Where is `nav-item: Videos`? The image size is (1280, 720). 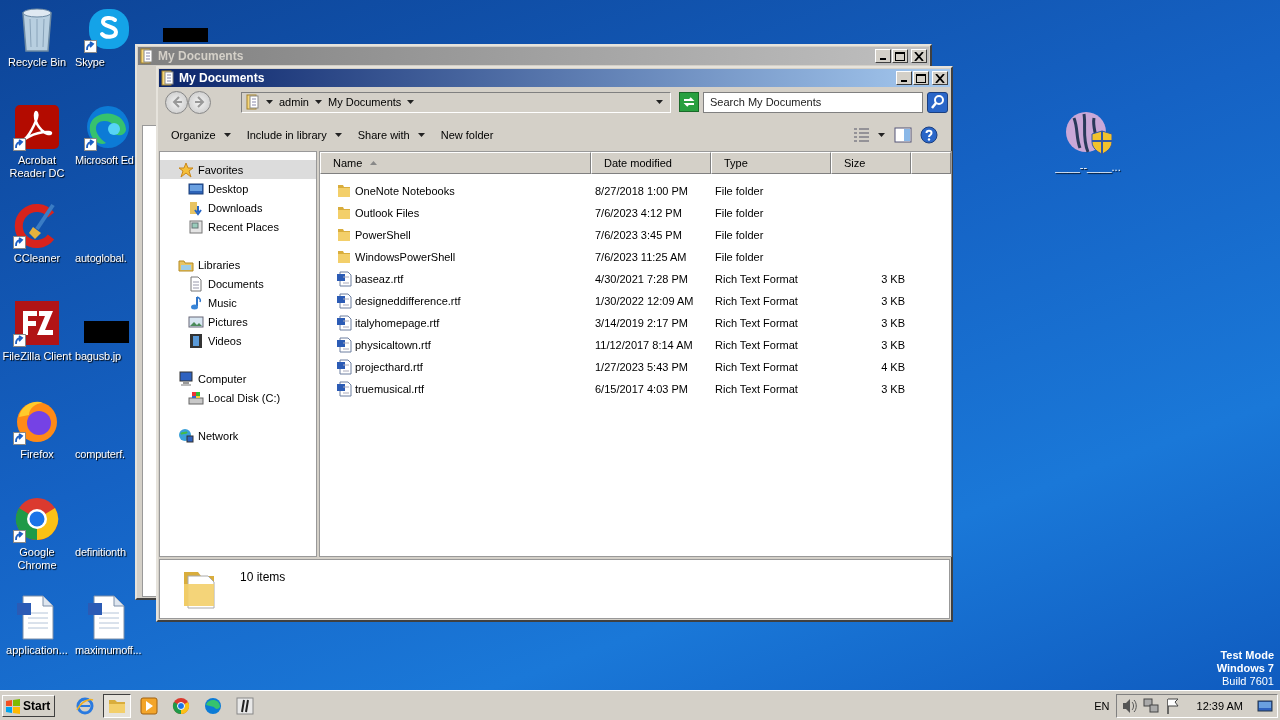 nav-item: Videos is located at coordinates (238, 340).